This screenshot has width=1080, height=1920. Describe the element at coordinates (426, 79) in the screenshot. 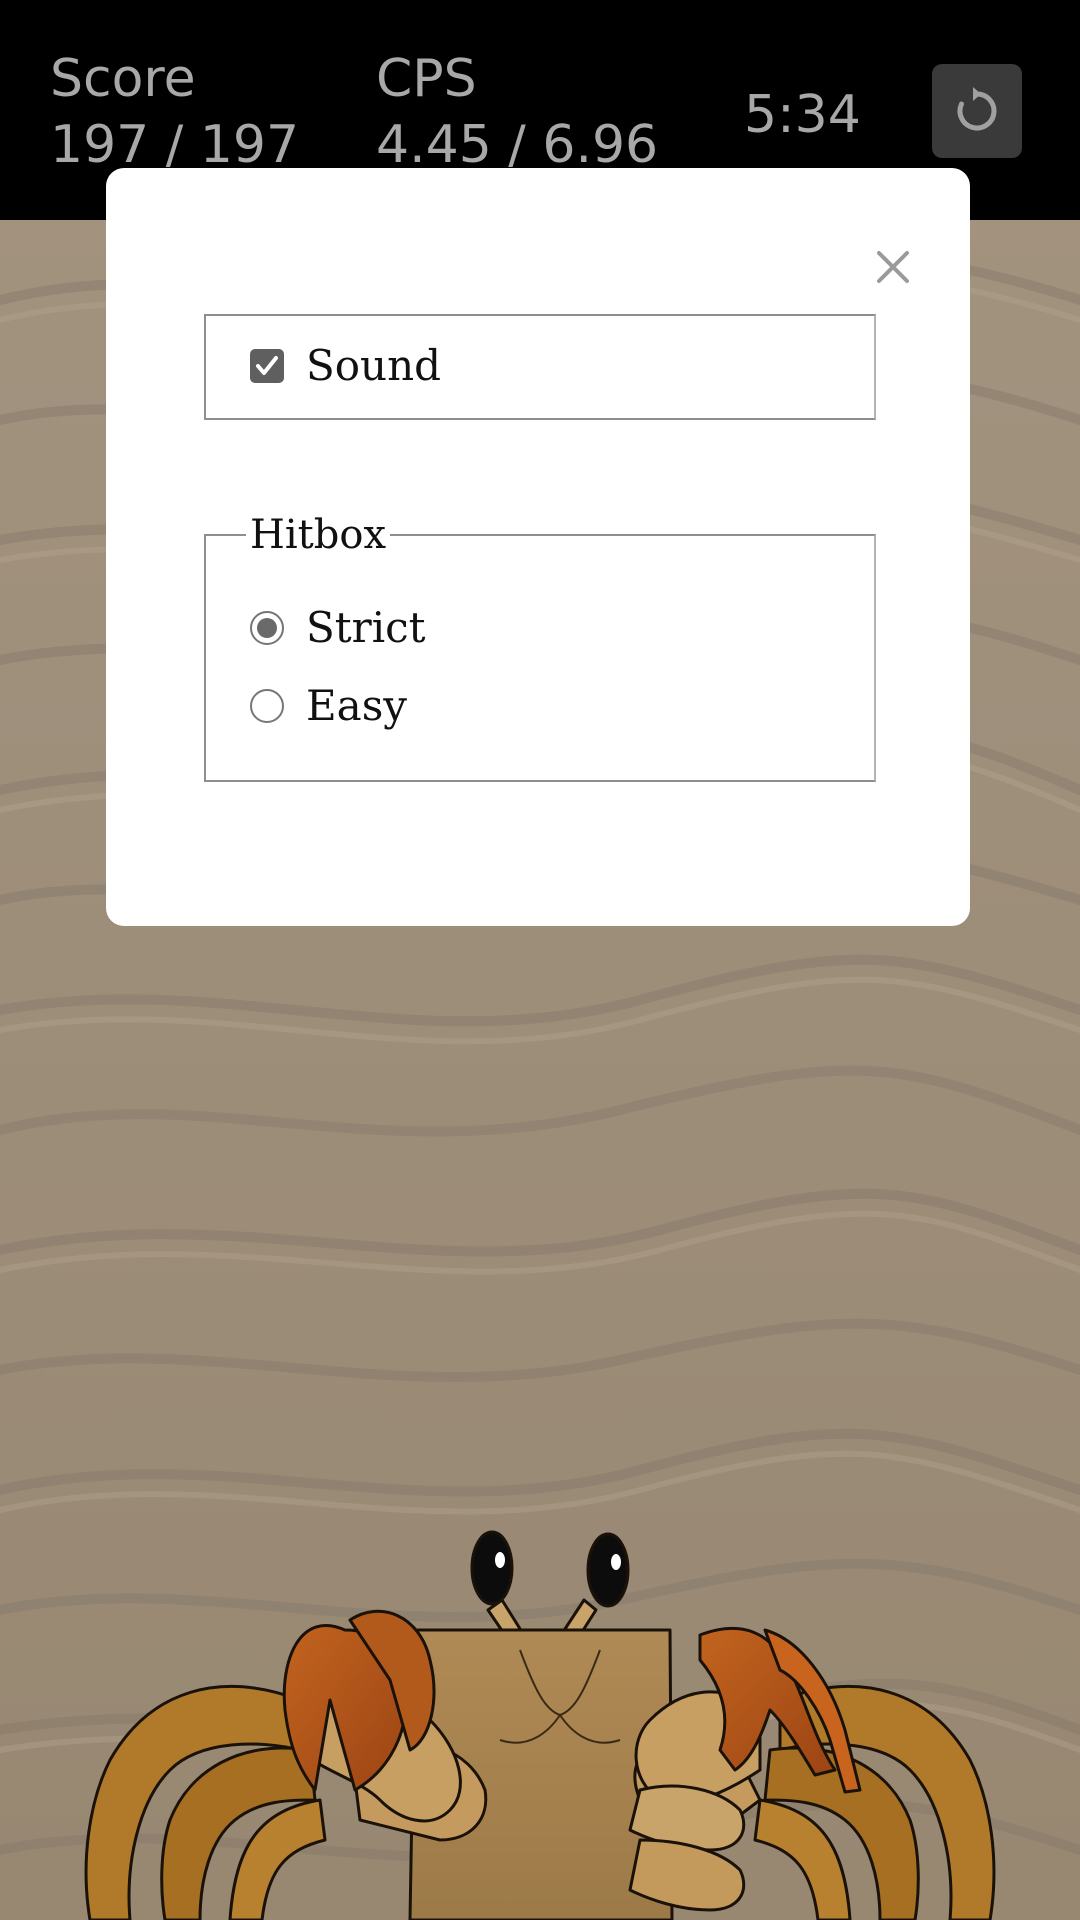

I see `cps-label: CPS` at that location.